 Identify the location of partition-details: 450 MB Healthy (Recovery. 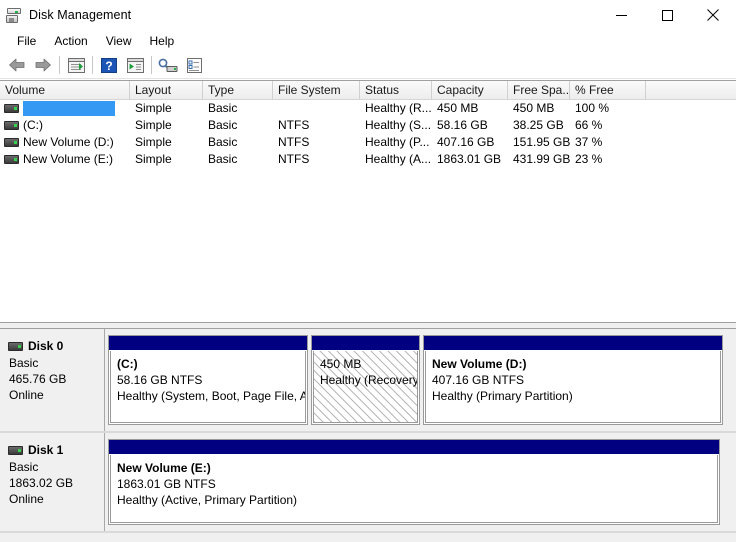
(365, 387).